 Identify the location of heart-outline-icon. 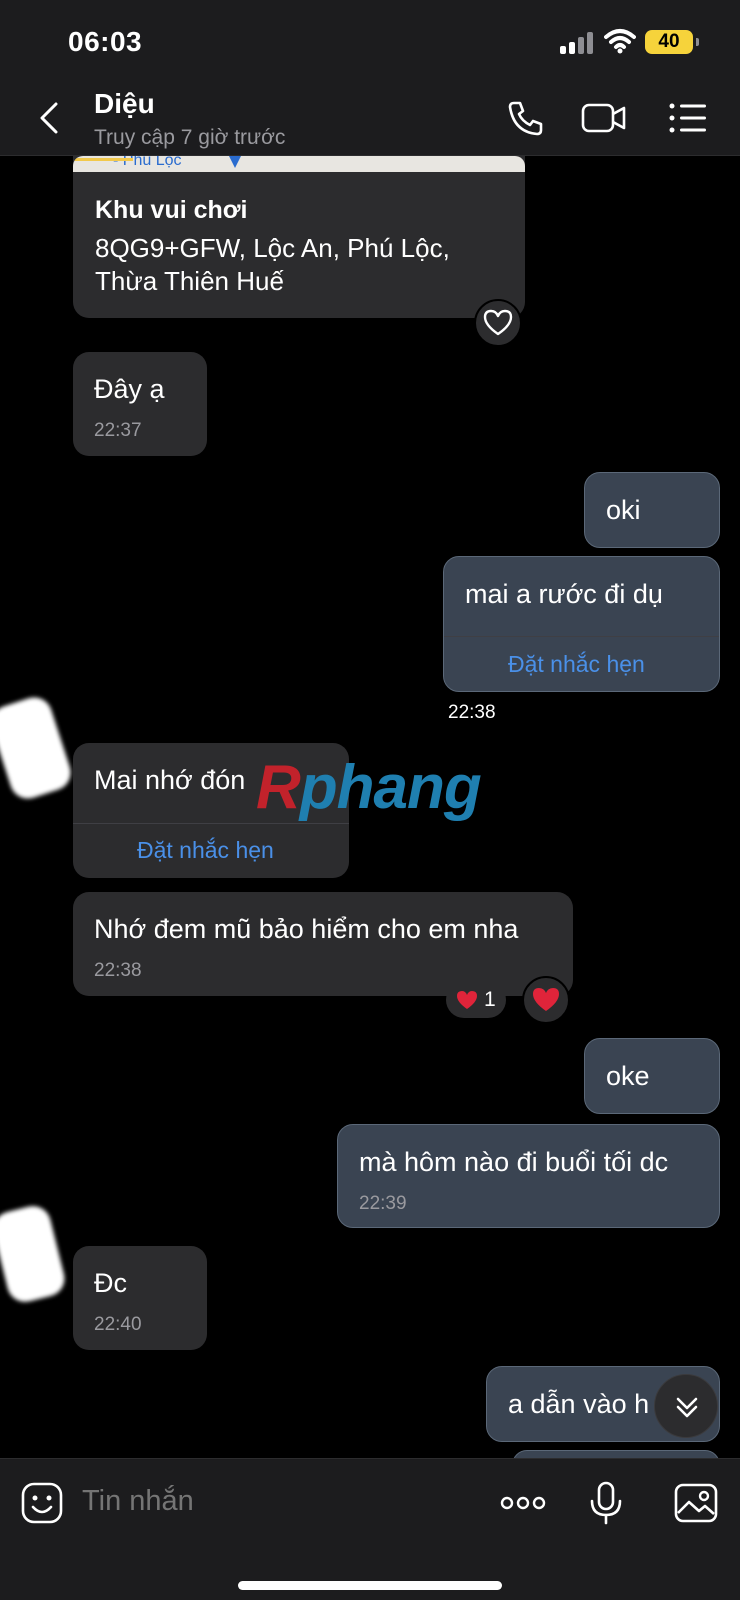
(498, 322).